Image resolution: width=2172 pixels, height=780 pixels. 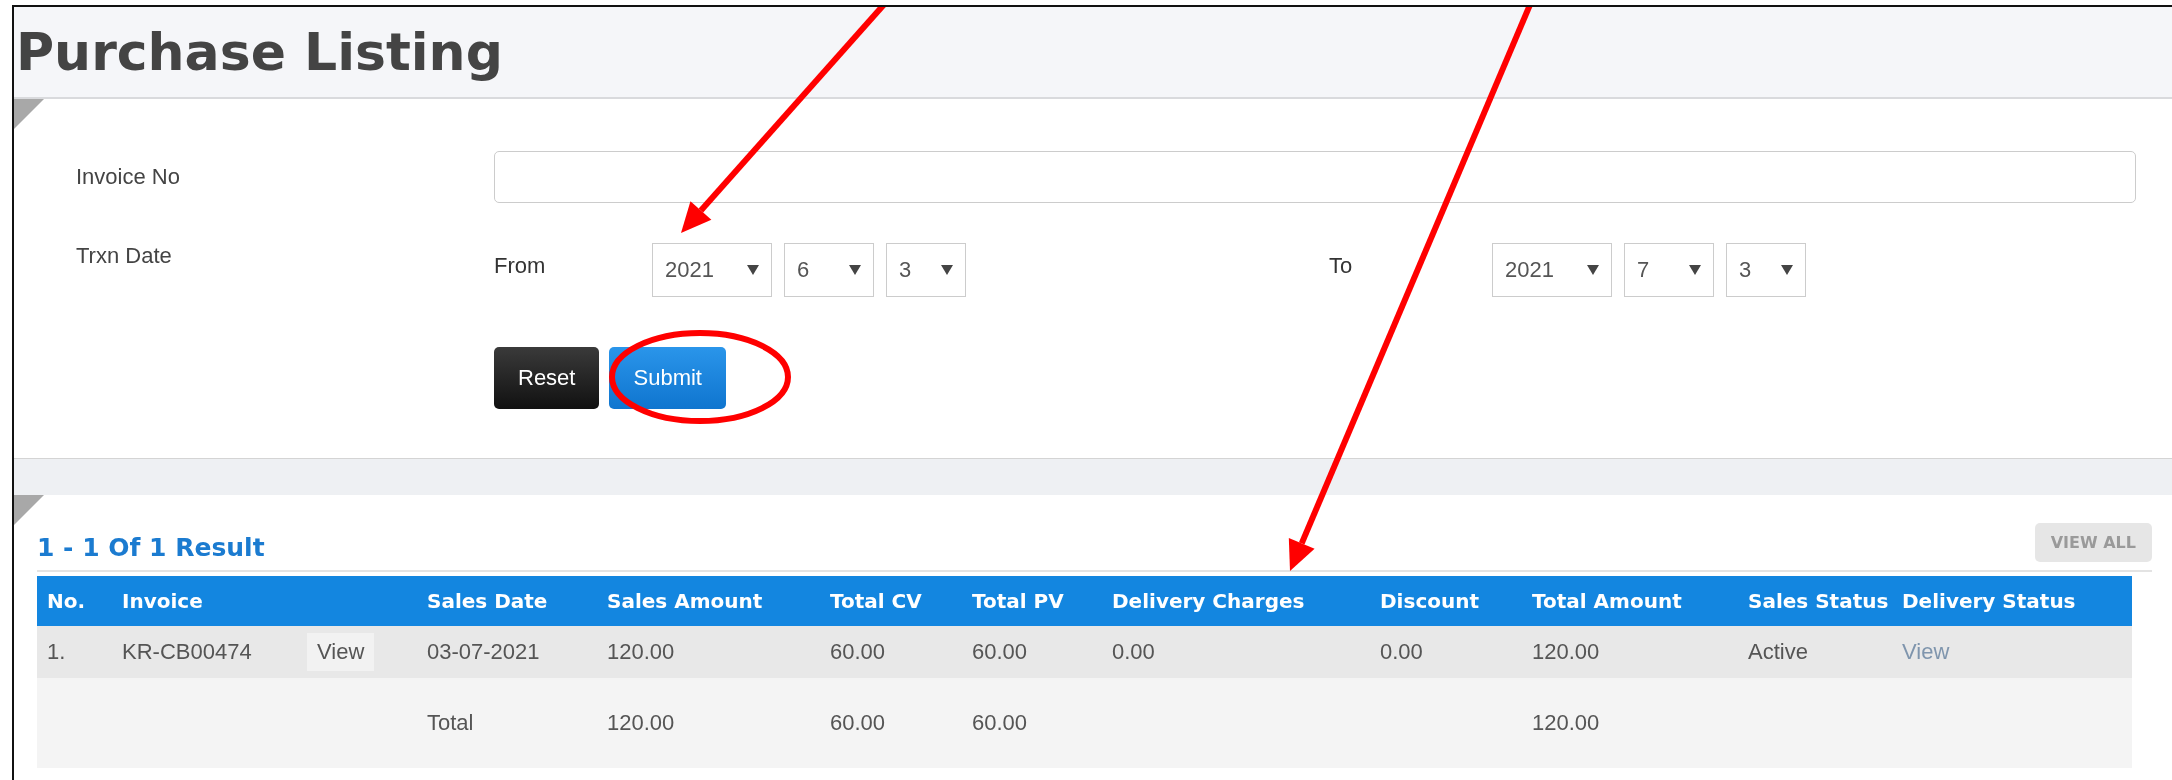 I want to click on page-title: Purchase Listing, so click(x=259, y=52).